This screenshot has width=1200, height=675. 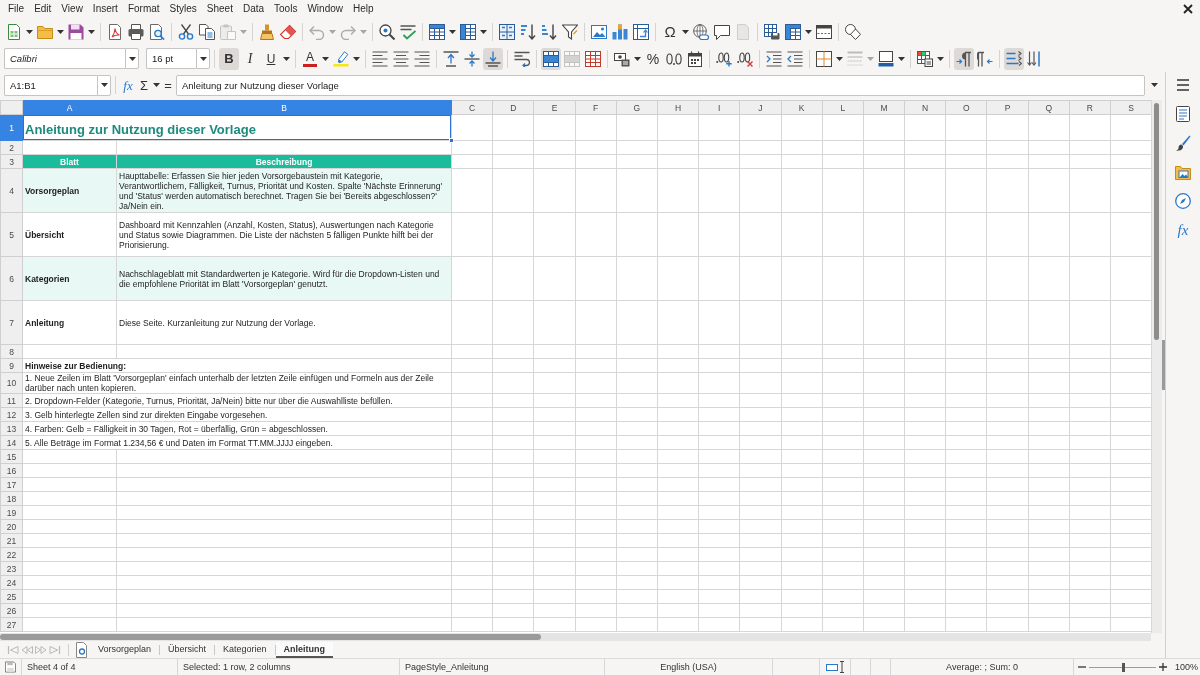 What do you see at coordinates (253, 9) in the screenshot?
I see `menu-item: Data` at bounding box center [253, 9].